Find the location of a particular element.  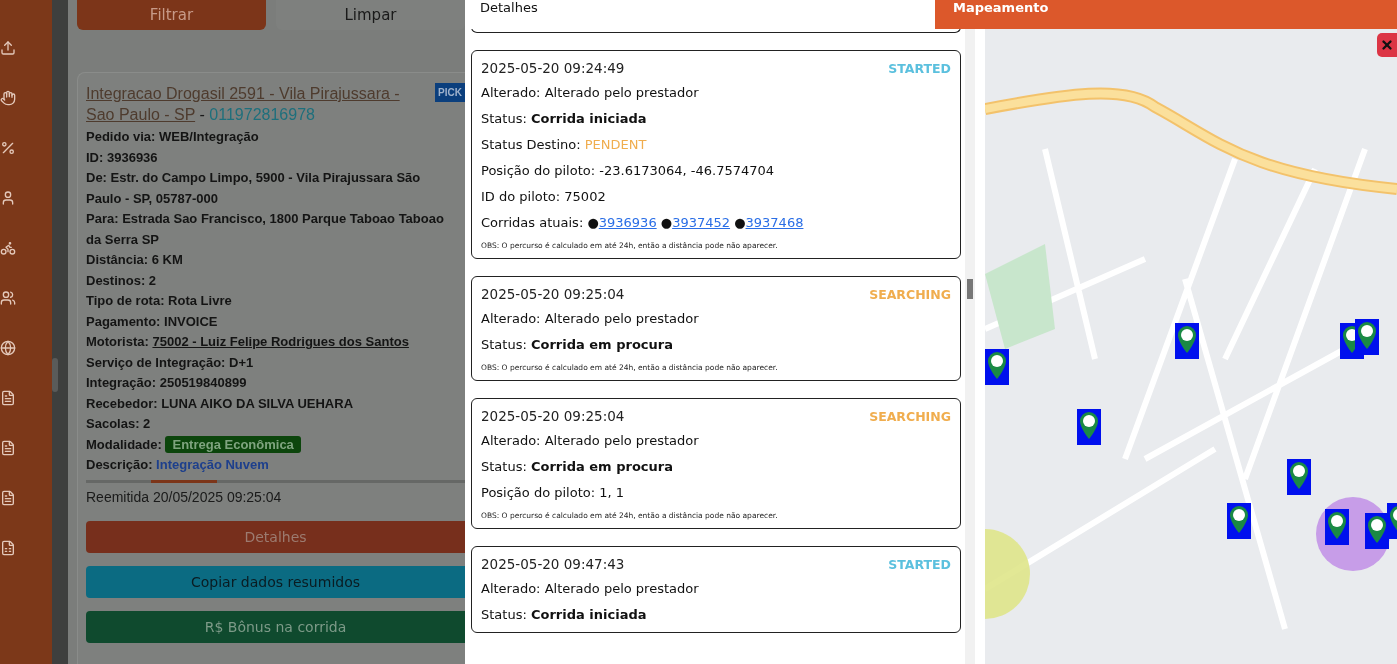

event-field: Status Destino: PENDENT is located at coordinates (716, 144).